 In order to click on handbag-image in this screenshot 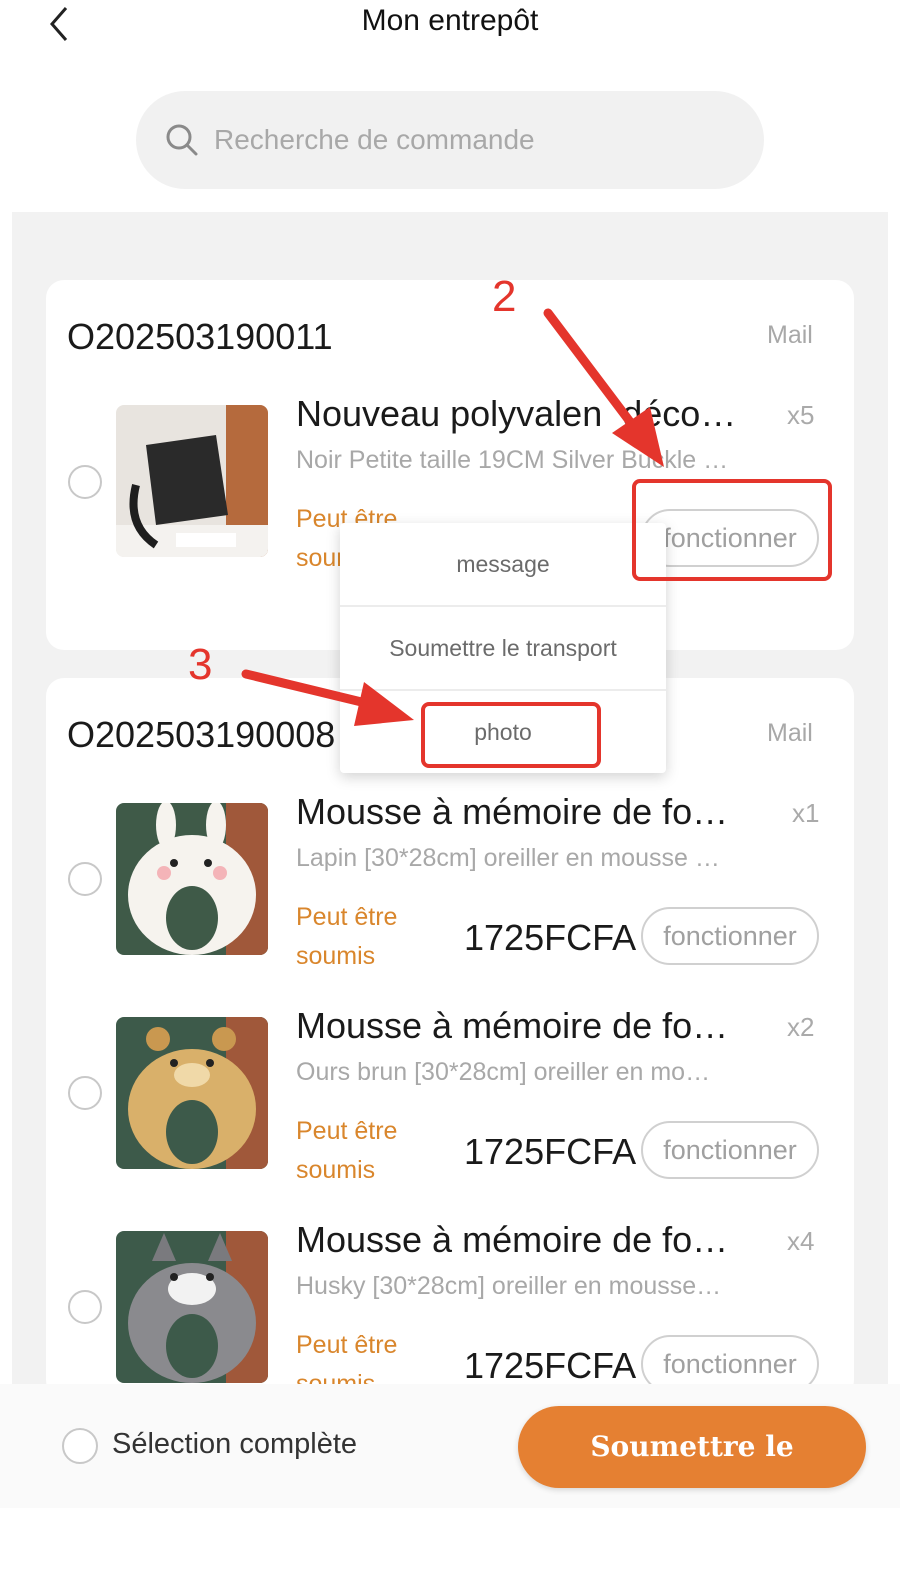, I will do `click(192, 481)`.